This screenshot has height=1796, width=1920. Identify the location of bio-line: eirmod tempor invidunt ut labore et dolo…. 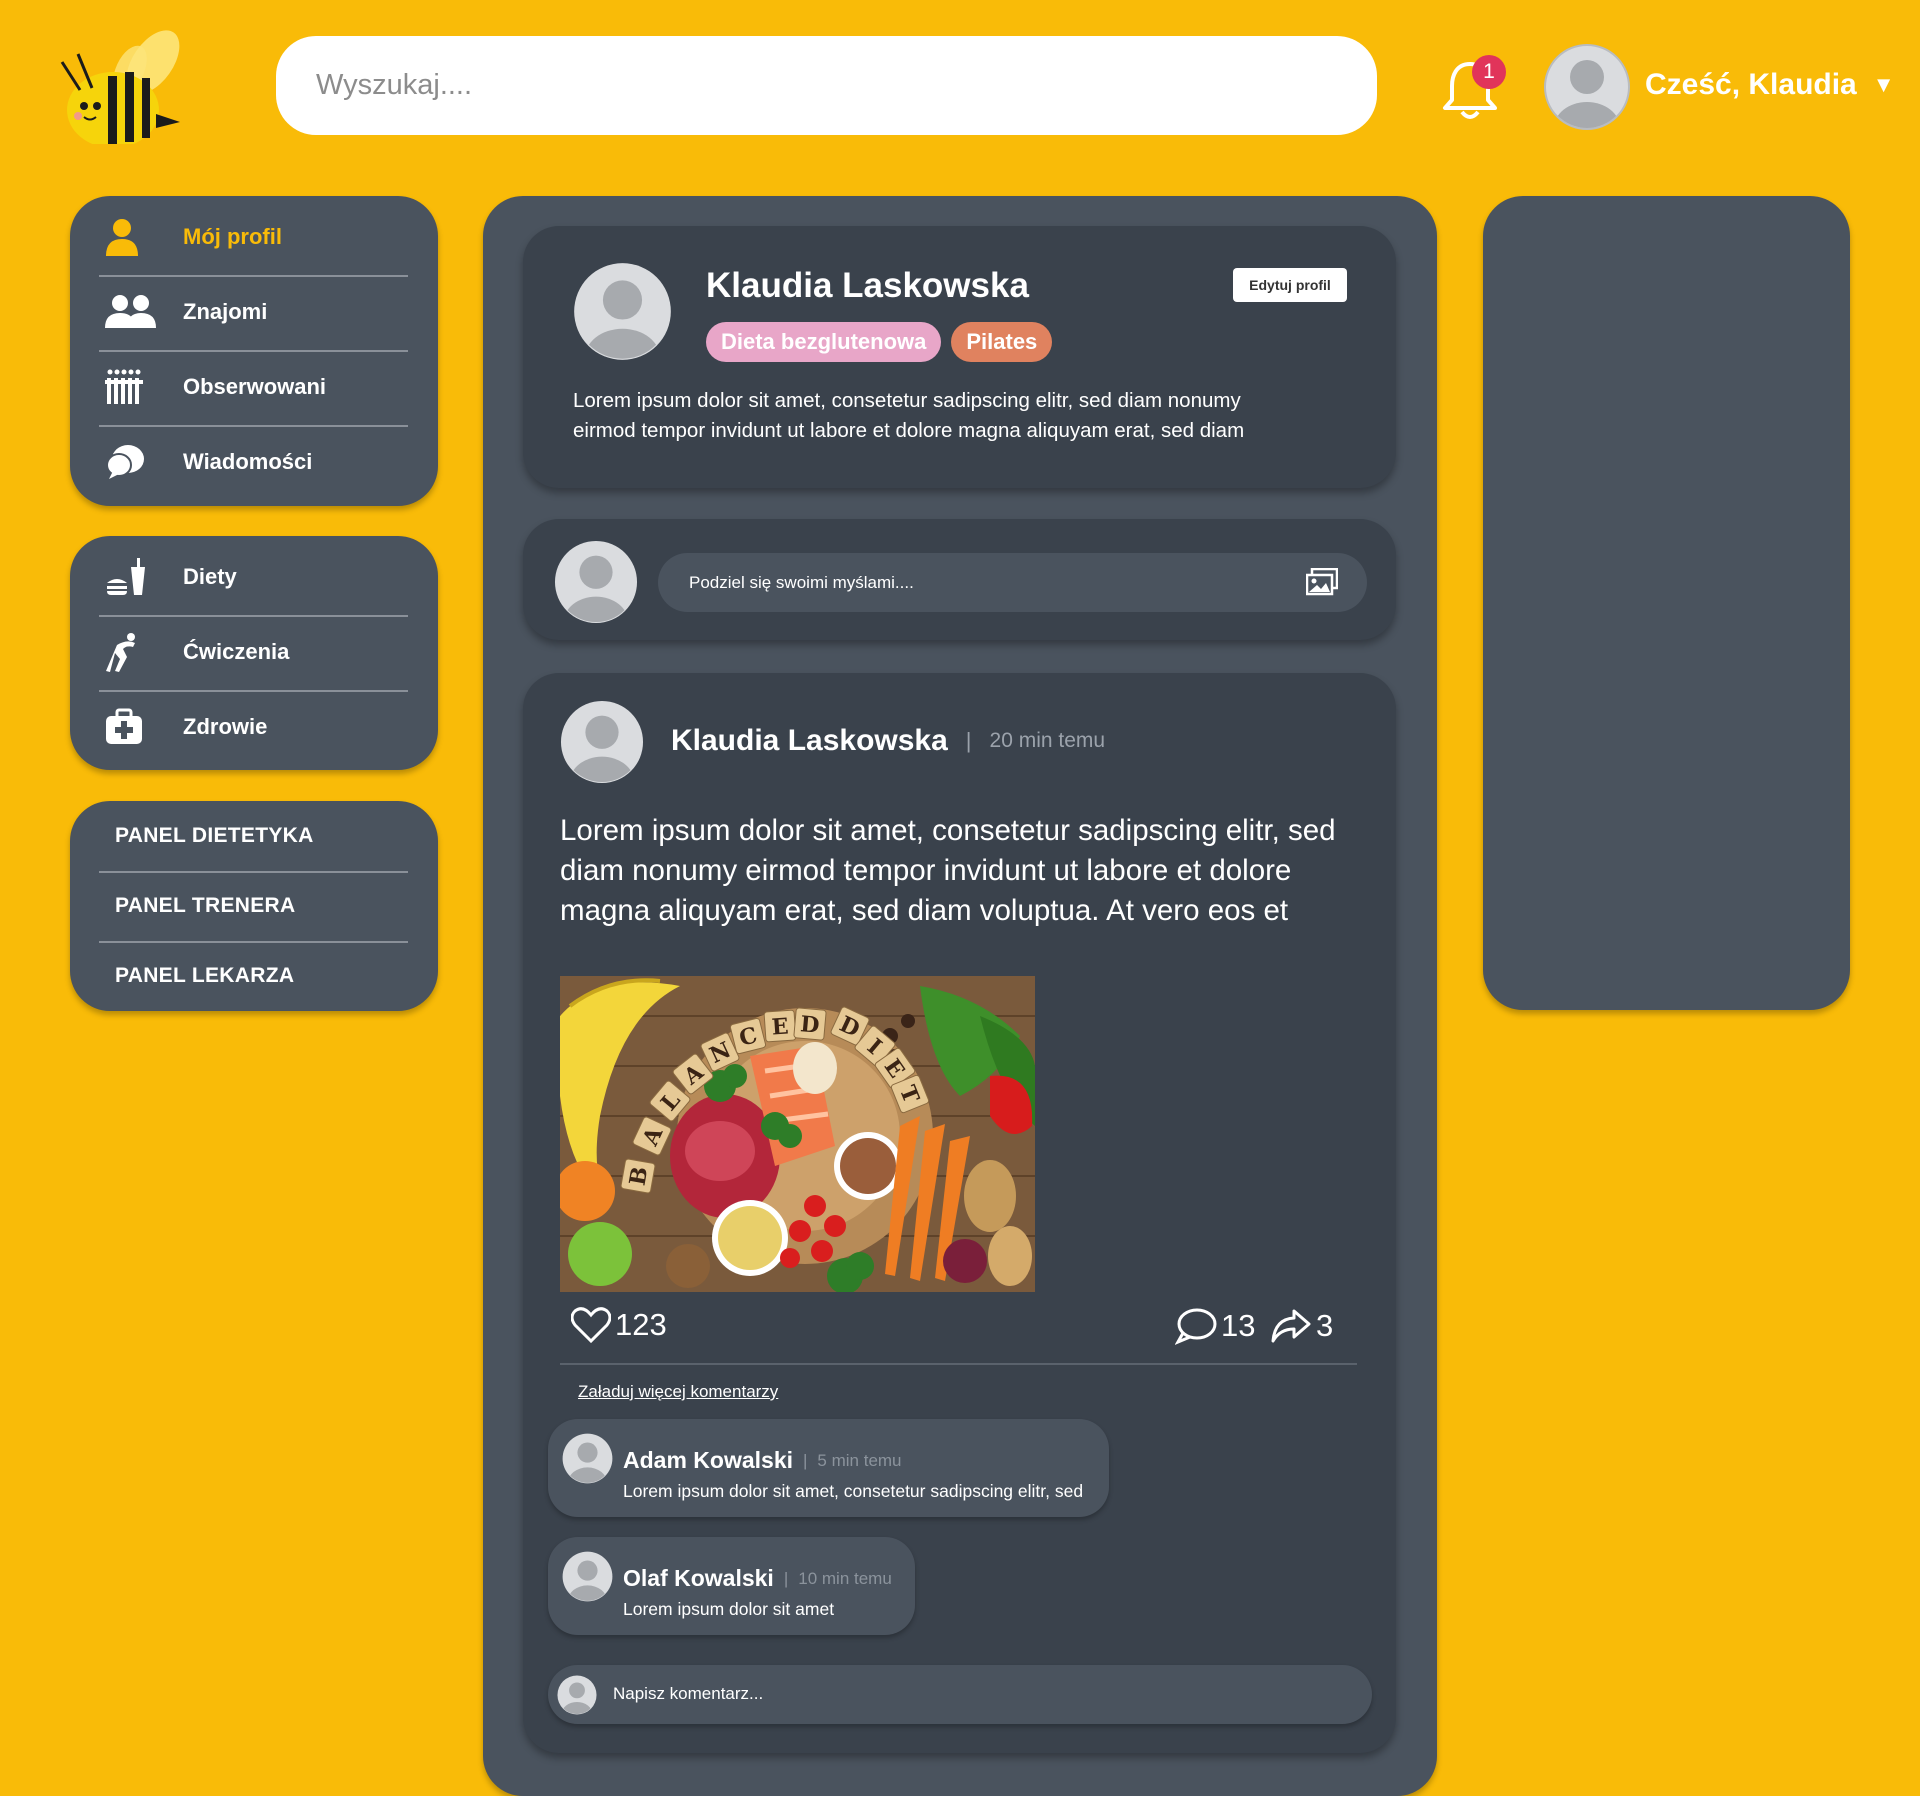
(909, 430).